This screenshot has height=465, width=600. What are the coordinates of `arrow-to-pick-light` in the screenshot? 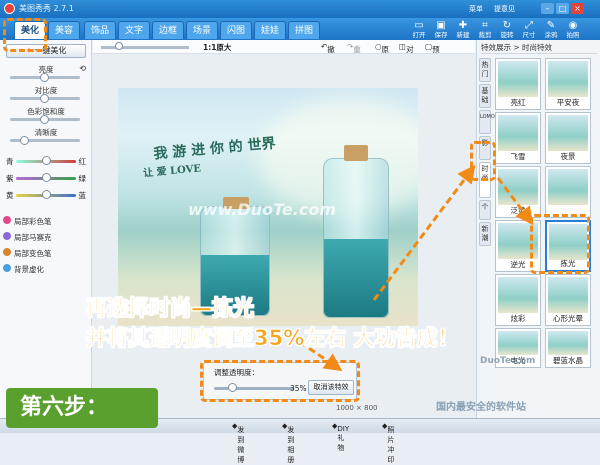 It's located at (515, 201).